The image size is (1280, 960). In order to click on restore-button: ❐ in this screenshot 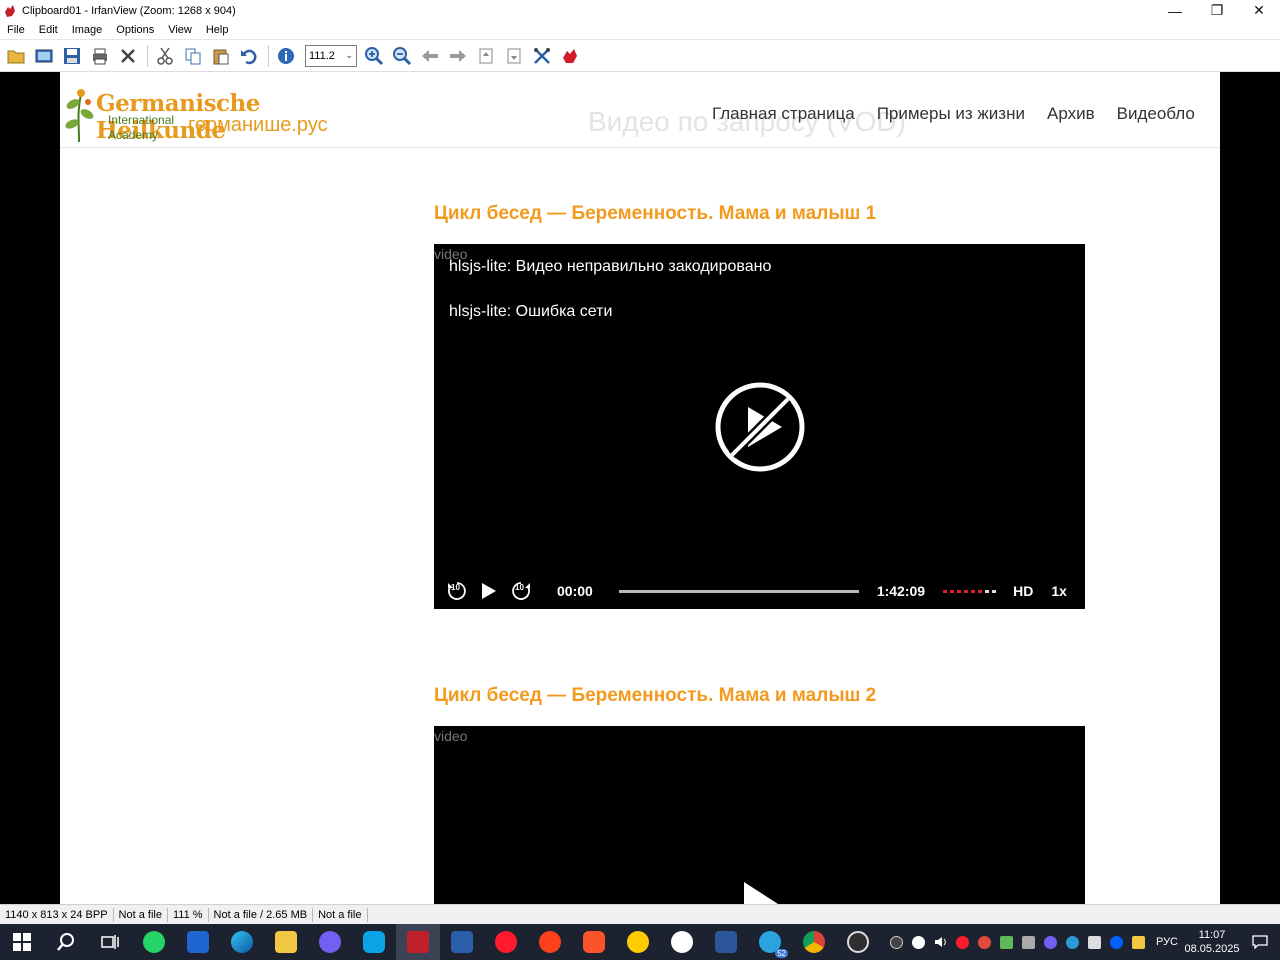, I will do `click(1217, 10)`.